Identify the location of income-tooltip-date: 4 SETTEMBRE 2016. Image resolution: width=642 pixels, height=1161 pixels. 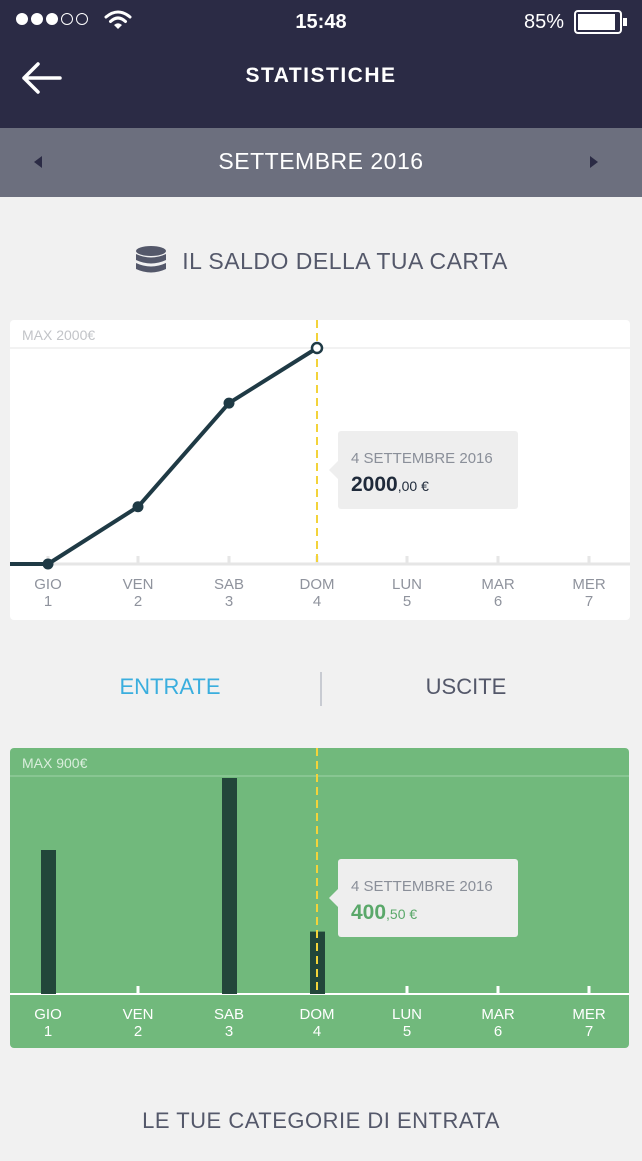
(422, 886).